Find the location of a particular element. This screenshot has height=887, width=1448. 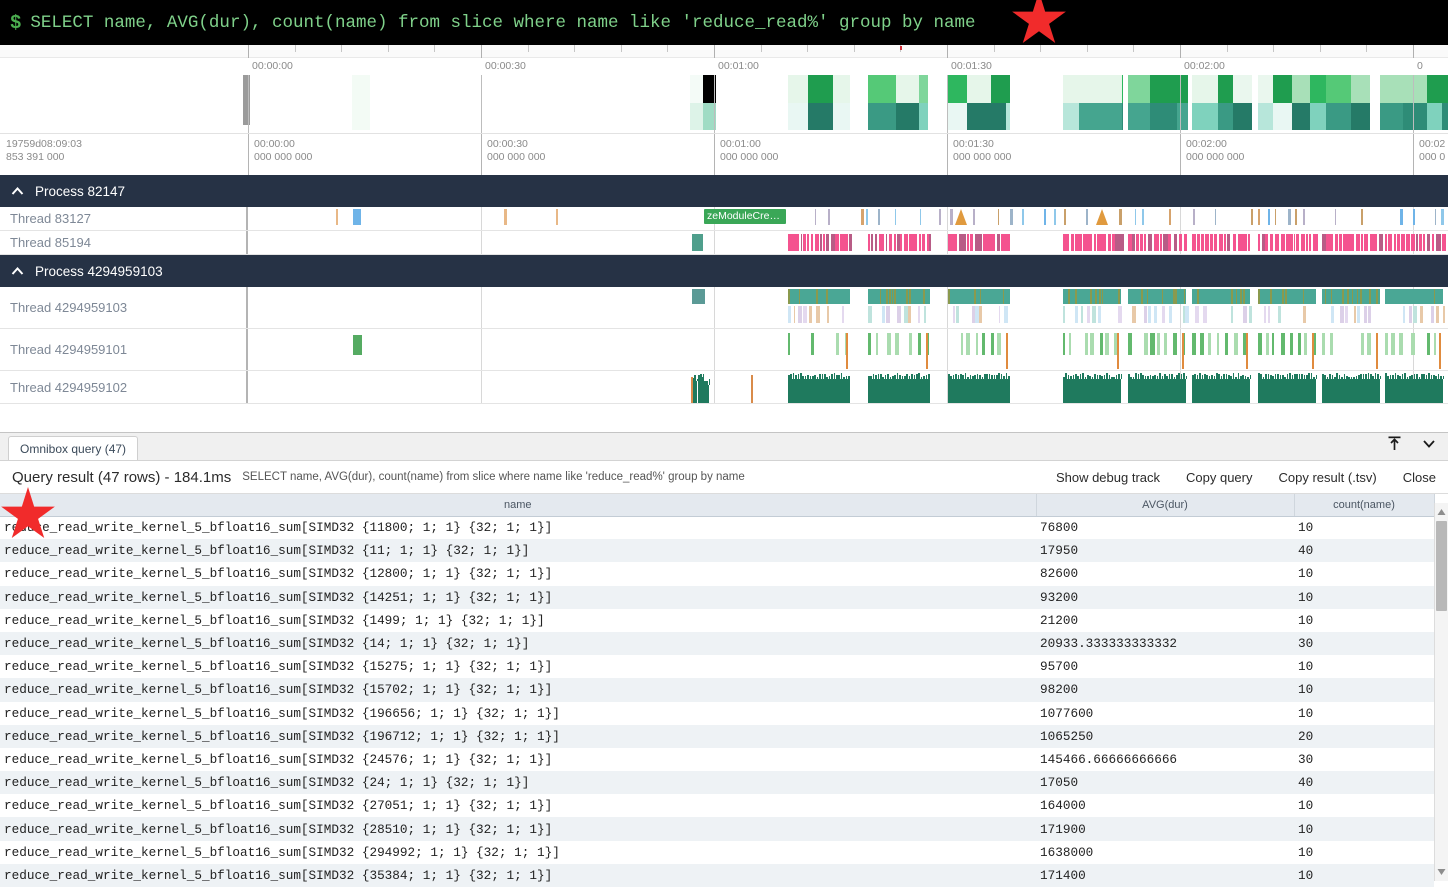

process-group-header: Process 4294959103 is located at coordinates (724, 271).